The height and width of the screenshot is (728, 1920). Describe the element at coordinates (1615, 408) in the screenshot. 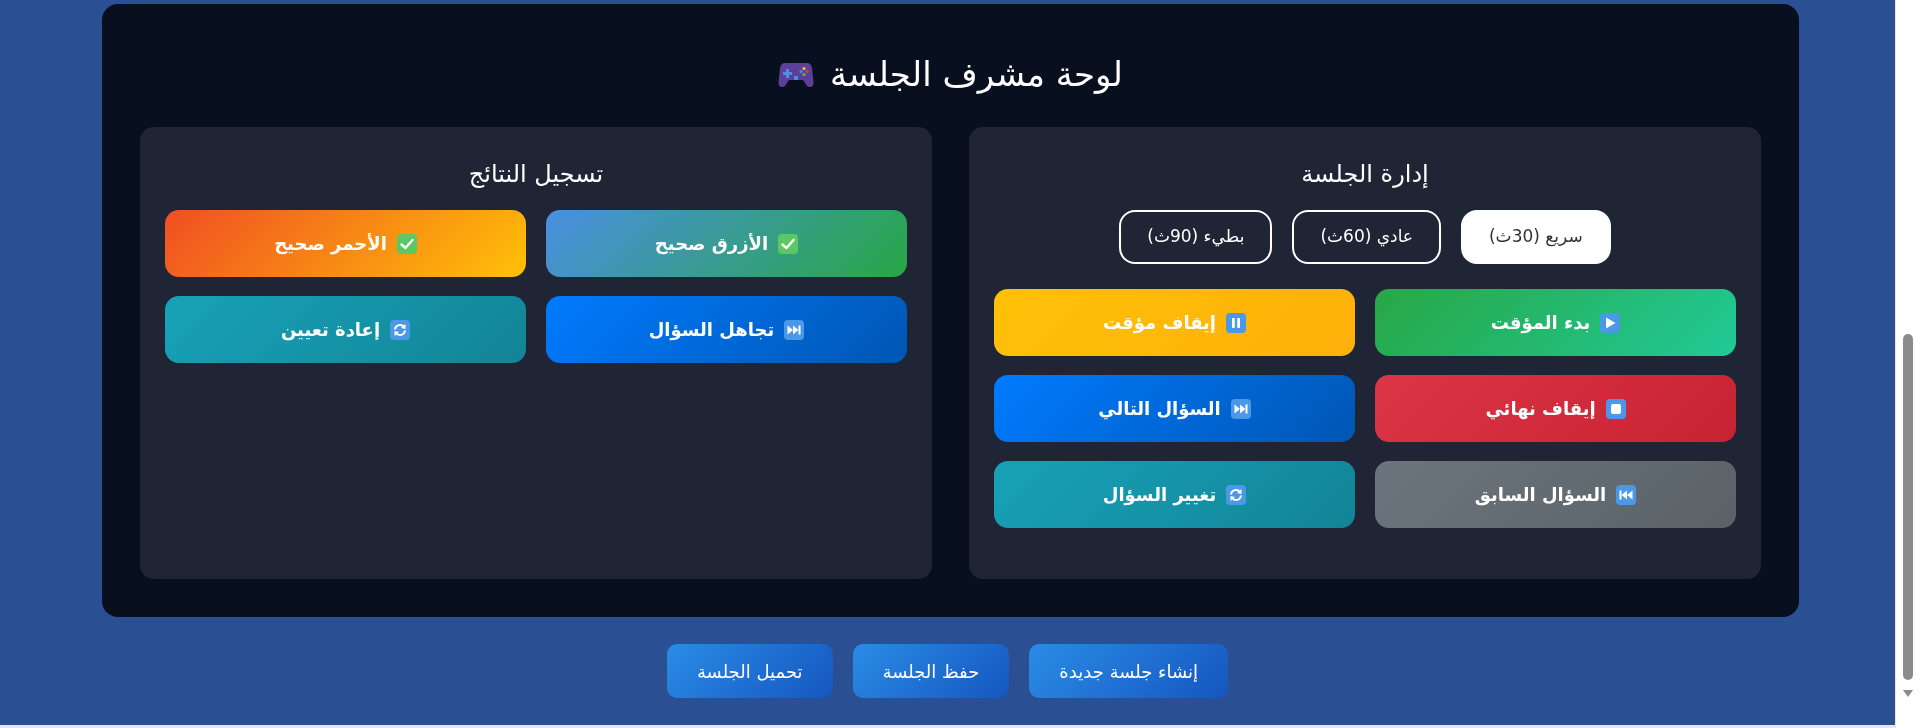

I see `stop-icon` at that location.